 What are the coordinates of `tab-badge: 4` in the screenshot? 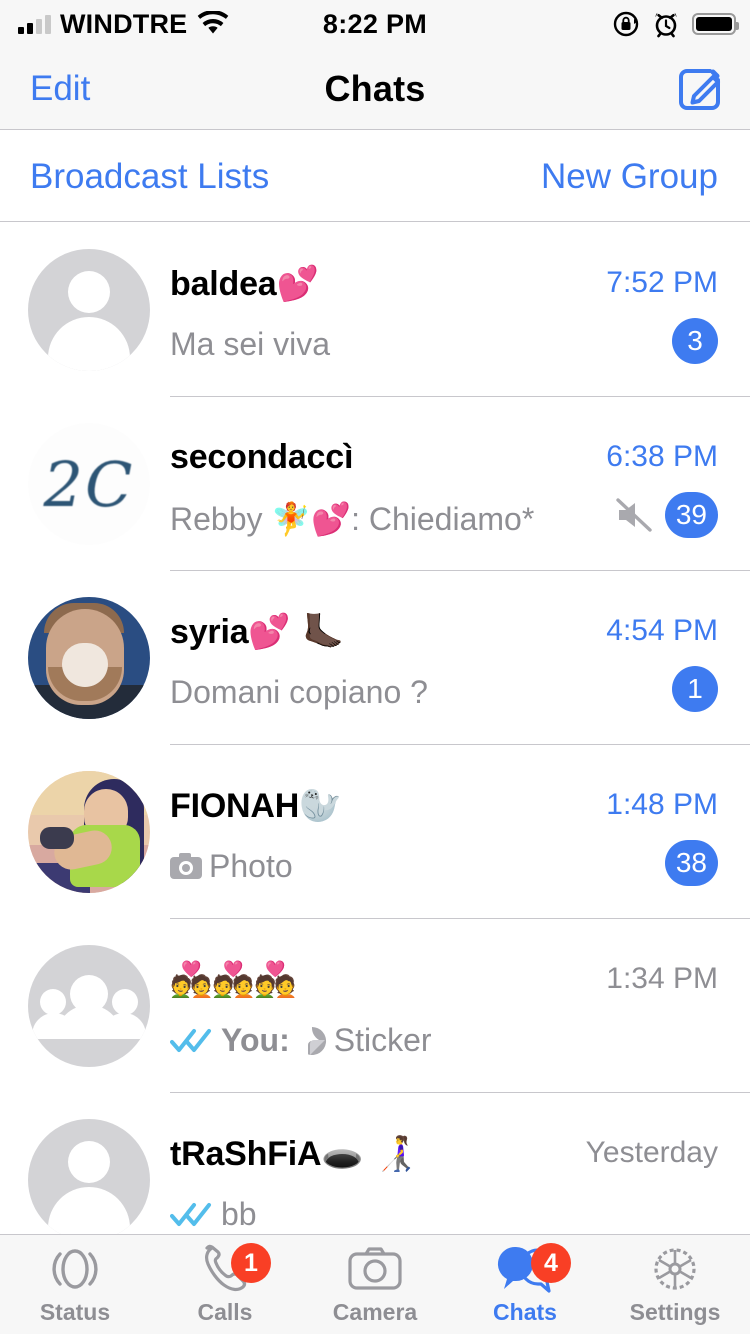 It's located at (551, 1263).